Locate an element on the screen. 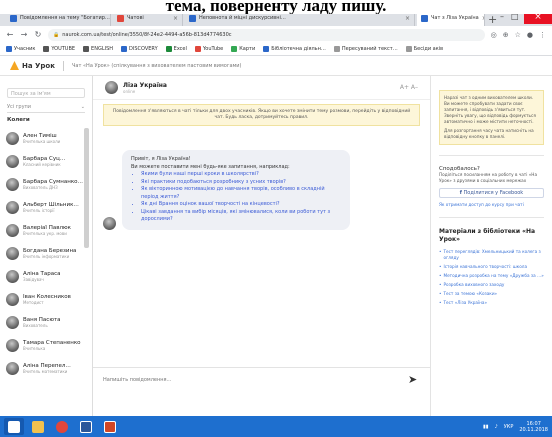 The height and width of the screenshot is (437, 552). tab-favicon-icon is located at coordinates (424, 18).